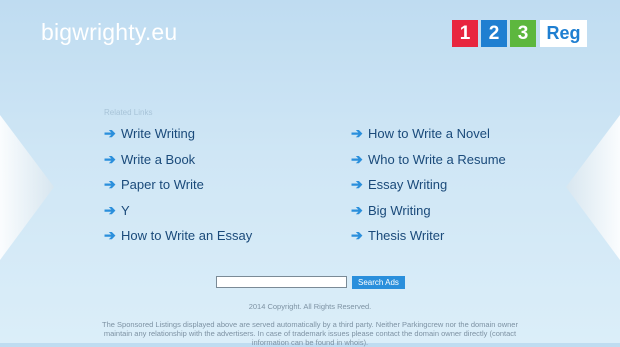 The image size is (620, 347). Describe the element at coordinates (428, 134) in the screenshot. I see `related-link-how-to-write-a-novel: ➔ How to Write a Novel` at that location.